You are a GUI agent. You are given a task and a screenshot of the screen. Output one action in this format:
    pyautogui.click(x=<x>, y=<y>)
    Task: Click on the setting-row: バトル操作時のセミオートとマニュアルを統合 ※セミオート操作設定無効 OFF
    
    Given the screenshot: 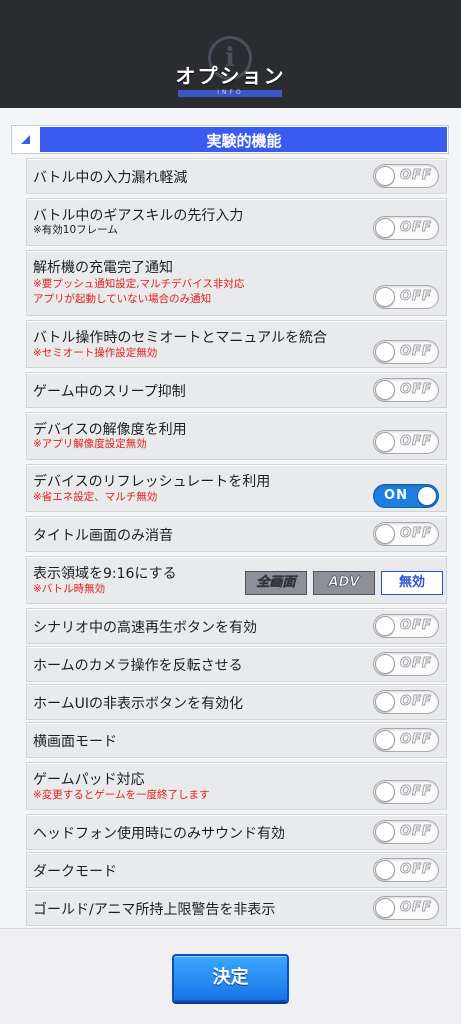 What is the action you would take?
    pyautogui.click(x=236, y=344)
    